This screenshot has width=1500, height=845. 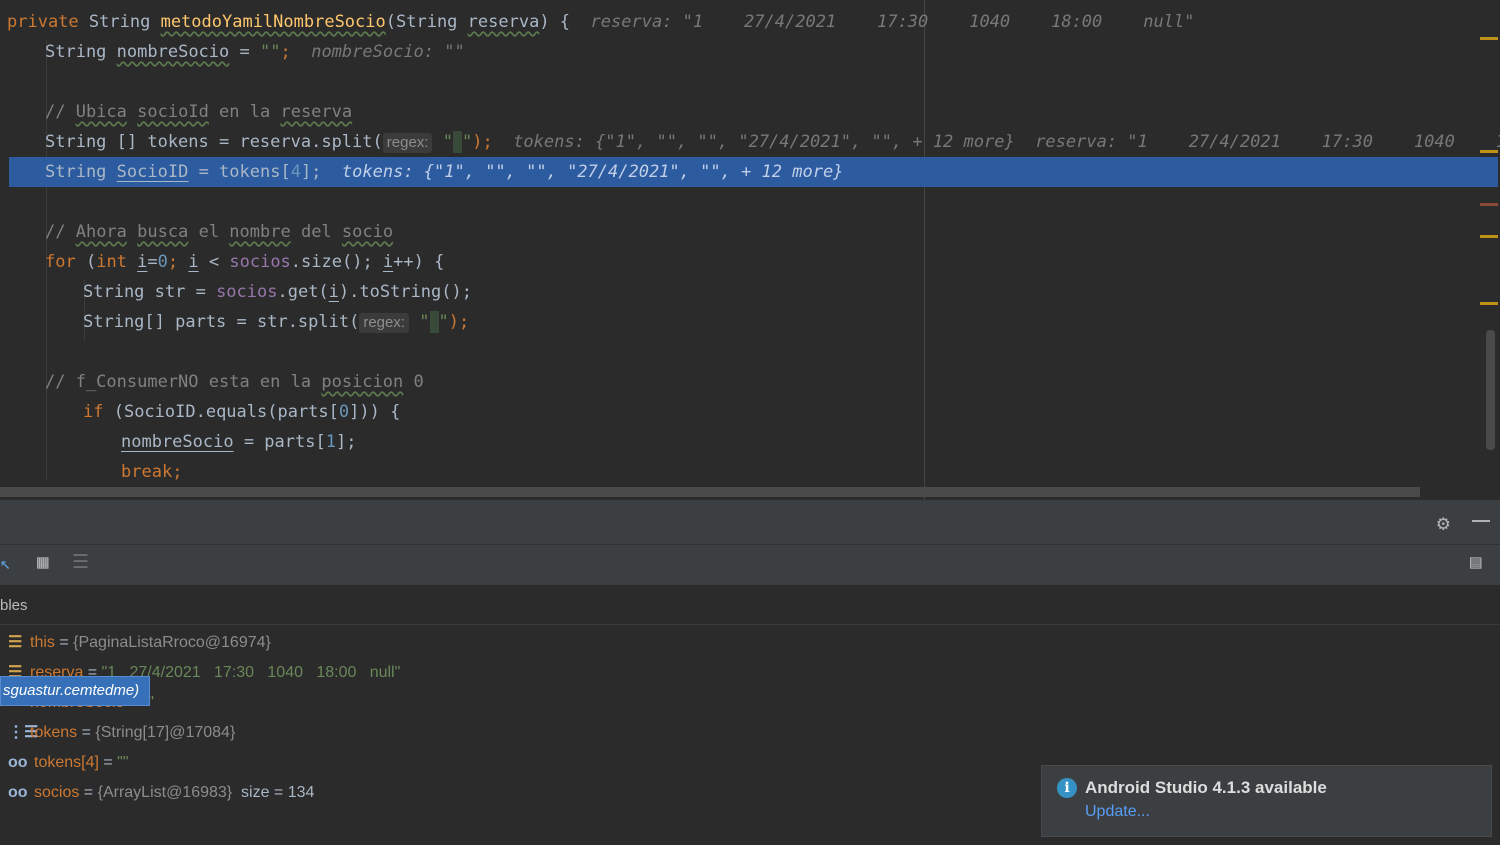 I want to click on error-stripe-mark, so click(x=1489, y=204).